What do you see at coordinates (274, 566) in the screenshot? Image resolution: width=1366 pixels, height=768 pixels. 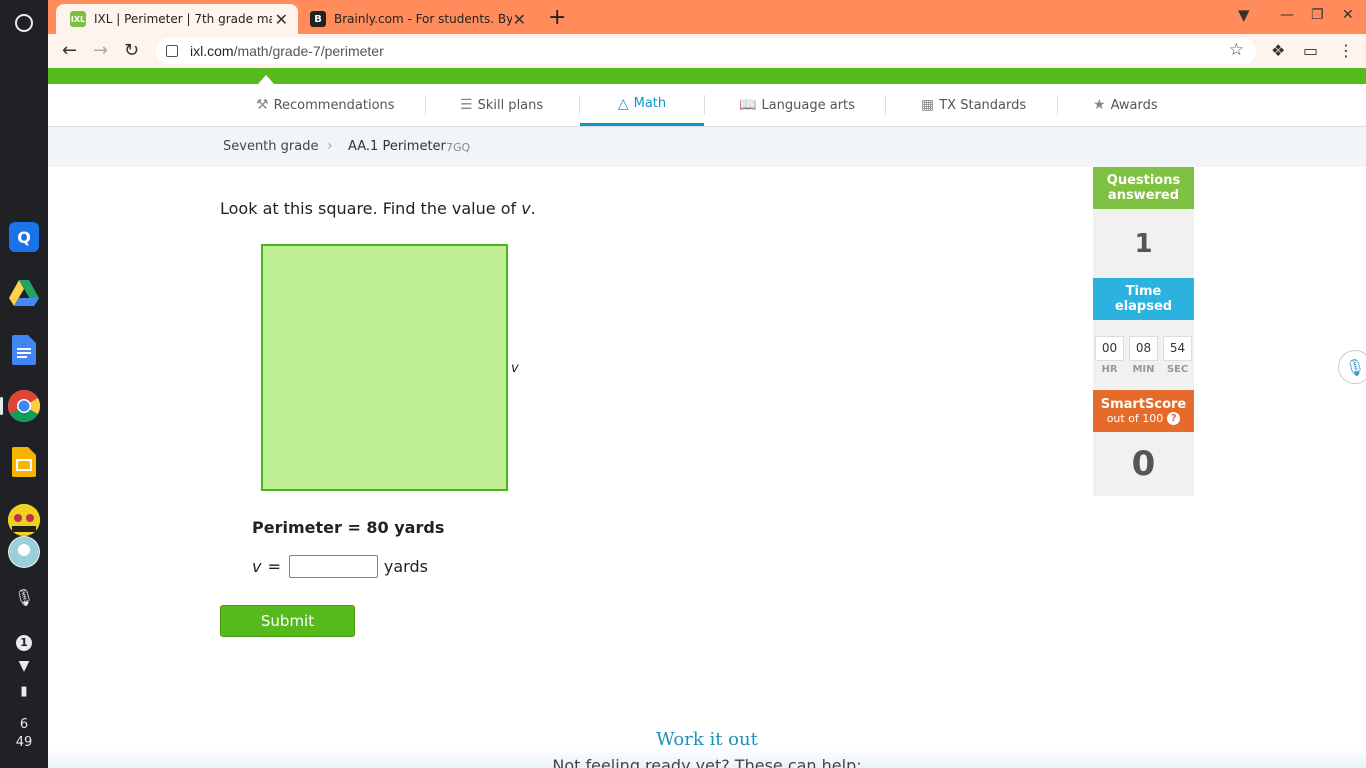 I see `equals-sign: =` at bounding box center [274, 566].